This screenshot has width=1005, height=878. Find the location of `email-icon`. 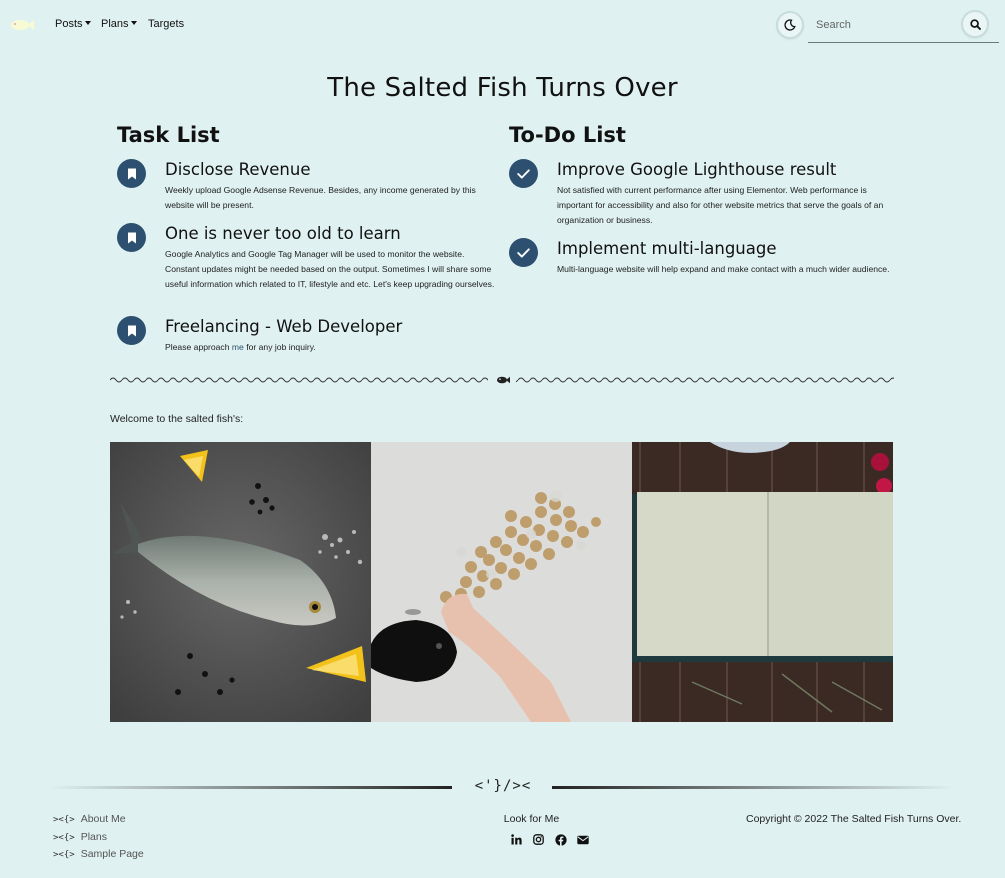

email-icon is located at coordinates (582, 839).